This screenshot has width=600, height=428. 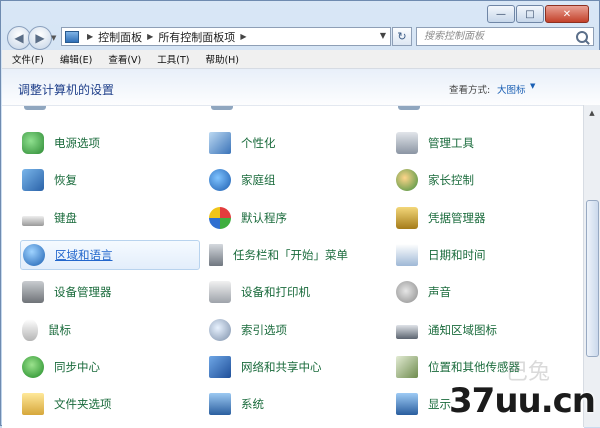 I want to click on keyboard-icon, so click(x=33, y=221).